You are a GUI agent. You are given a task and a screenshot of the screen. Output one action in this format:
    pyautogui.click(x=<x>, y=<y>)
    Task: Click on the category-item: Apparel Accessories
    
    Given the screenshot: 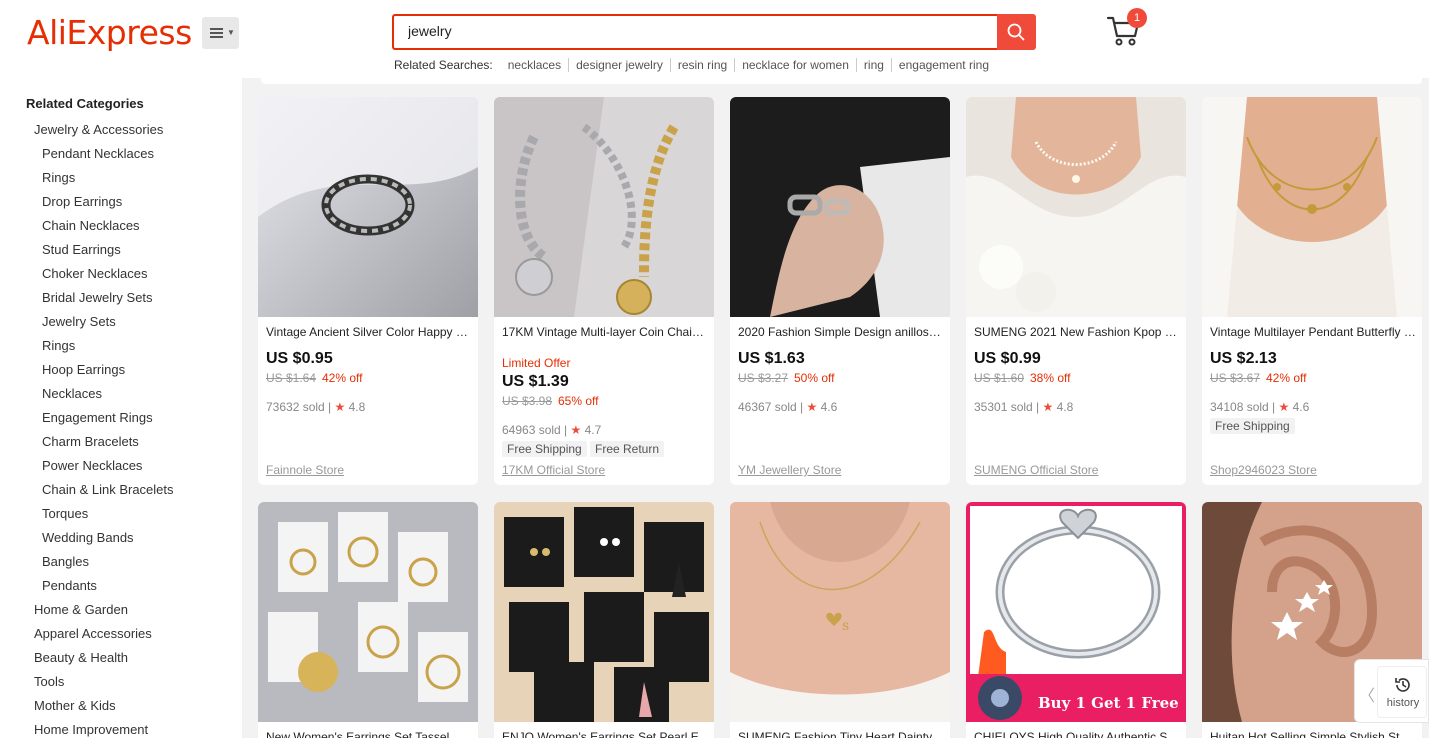 What is the action you would take?
    pyautogui.click(x=87, y=634)
    